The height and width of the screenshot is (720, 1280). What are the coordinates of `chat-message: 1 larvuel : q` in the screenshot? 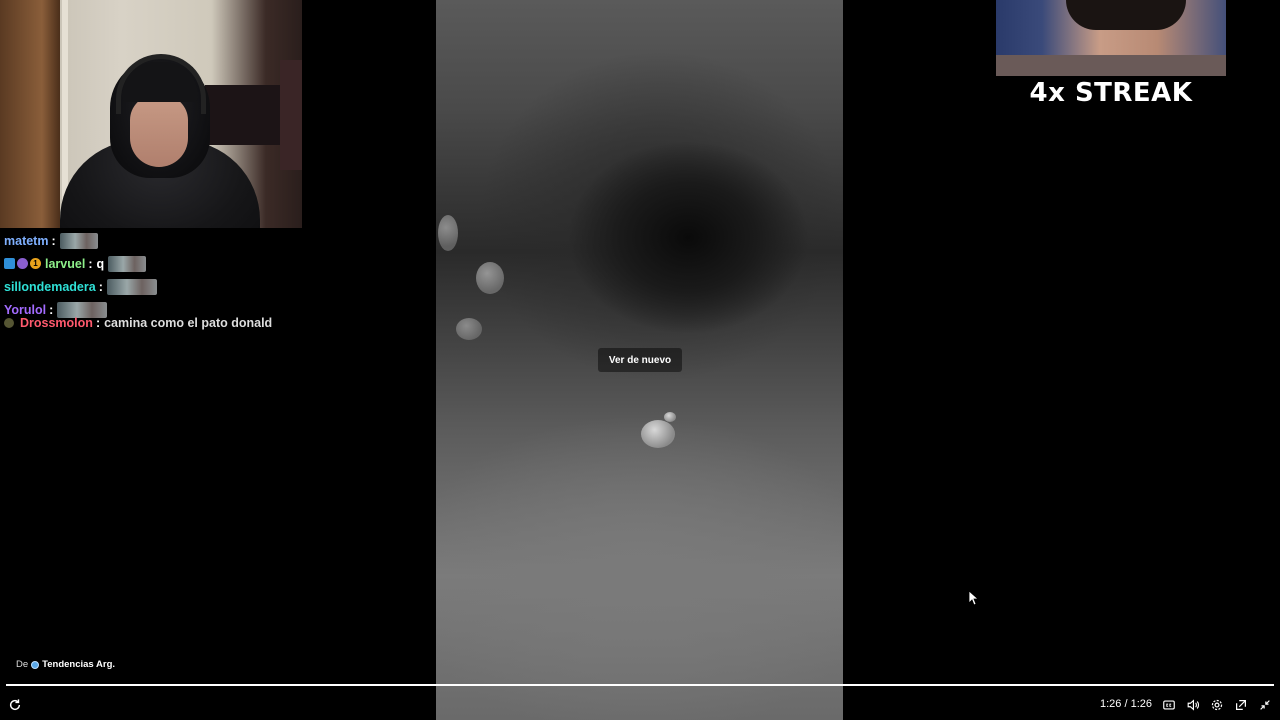 It's located at (154, 263).